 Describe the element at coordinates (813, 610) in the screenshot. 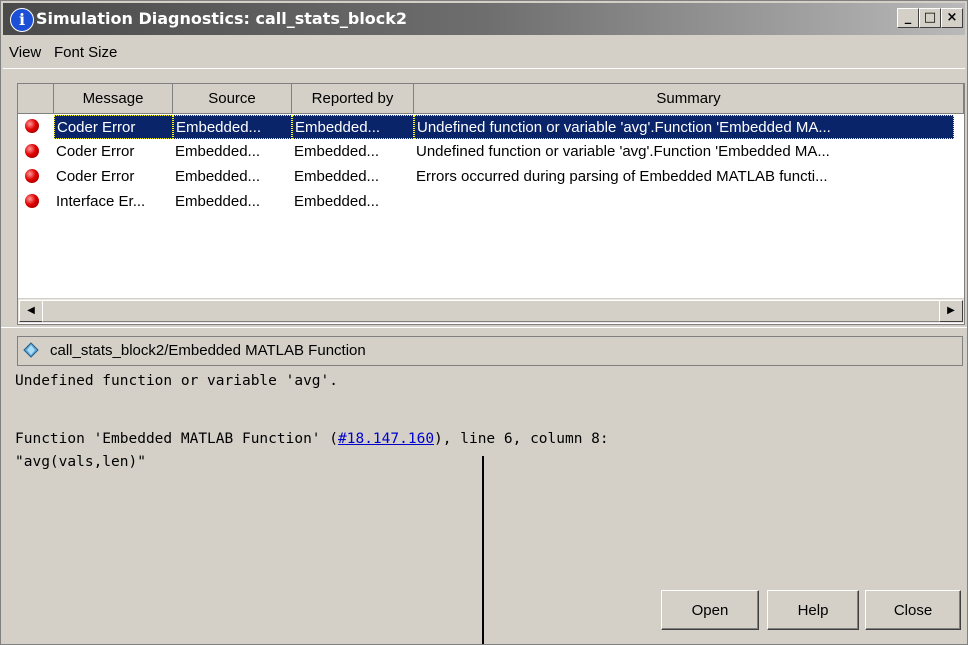

I see `help-button: Help` at that location.